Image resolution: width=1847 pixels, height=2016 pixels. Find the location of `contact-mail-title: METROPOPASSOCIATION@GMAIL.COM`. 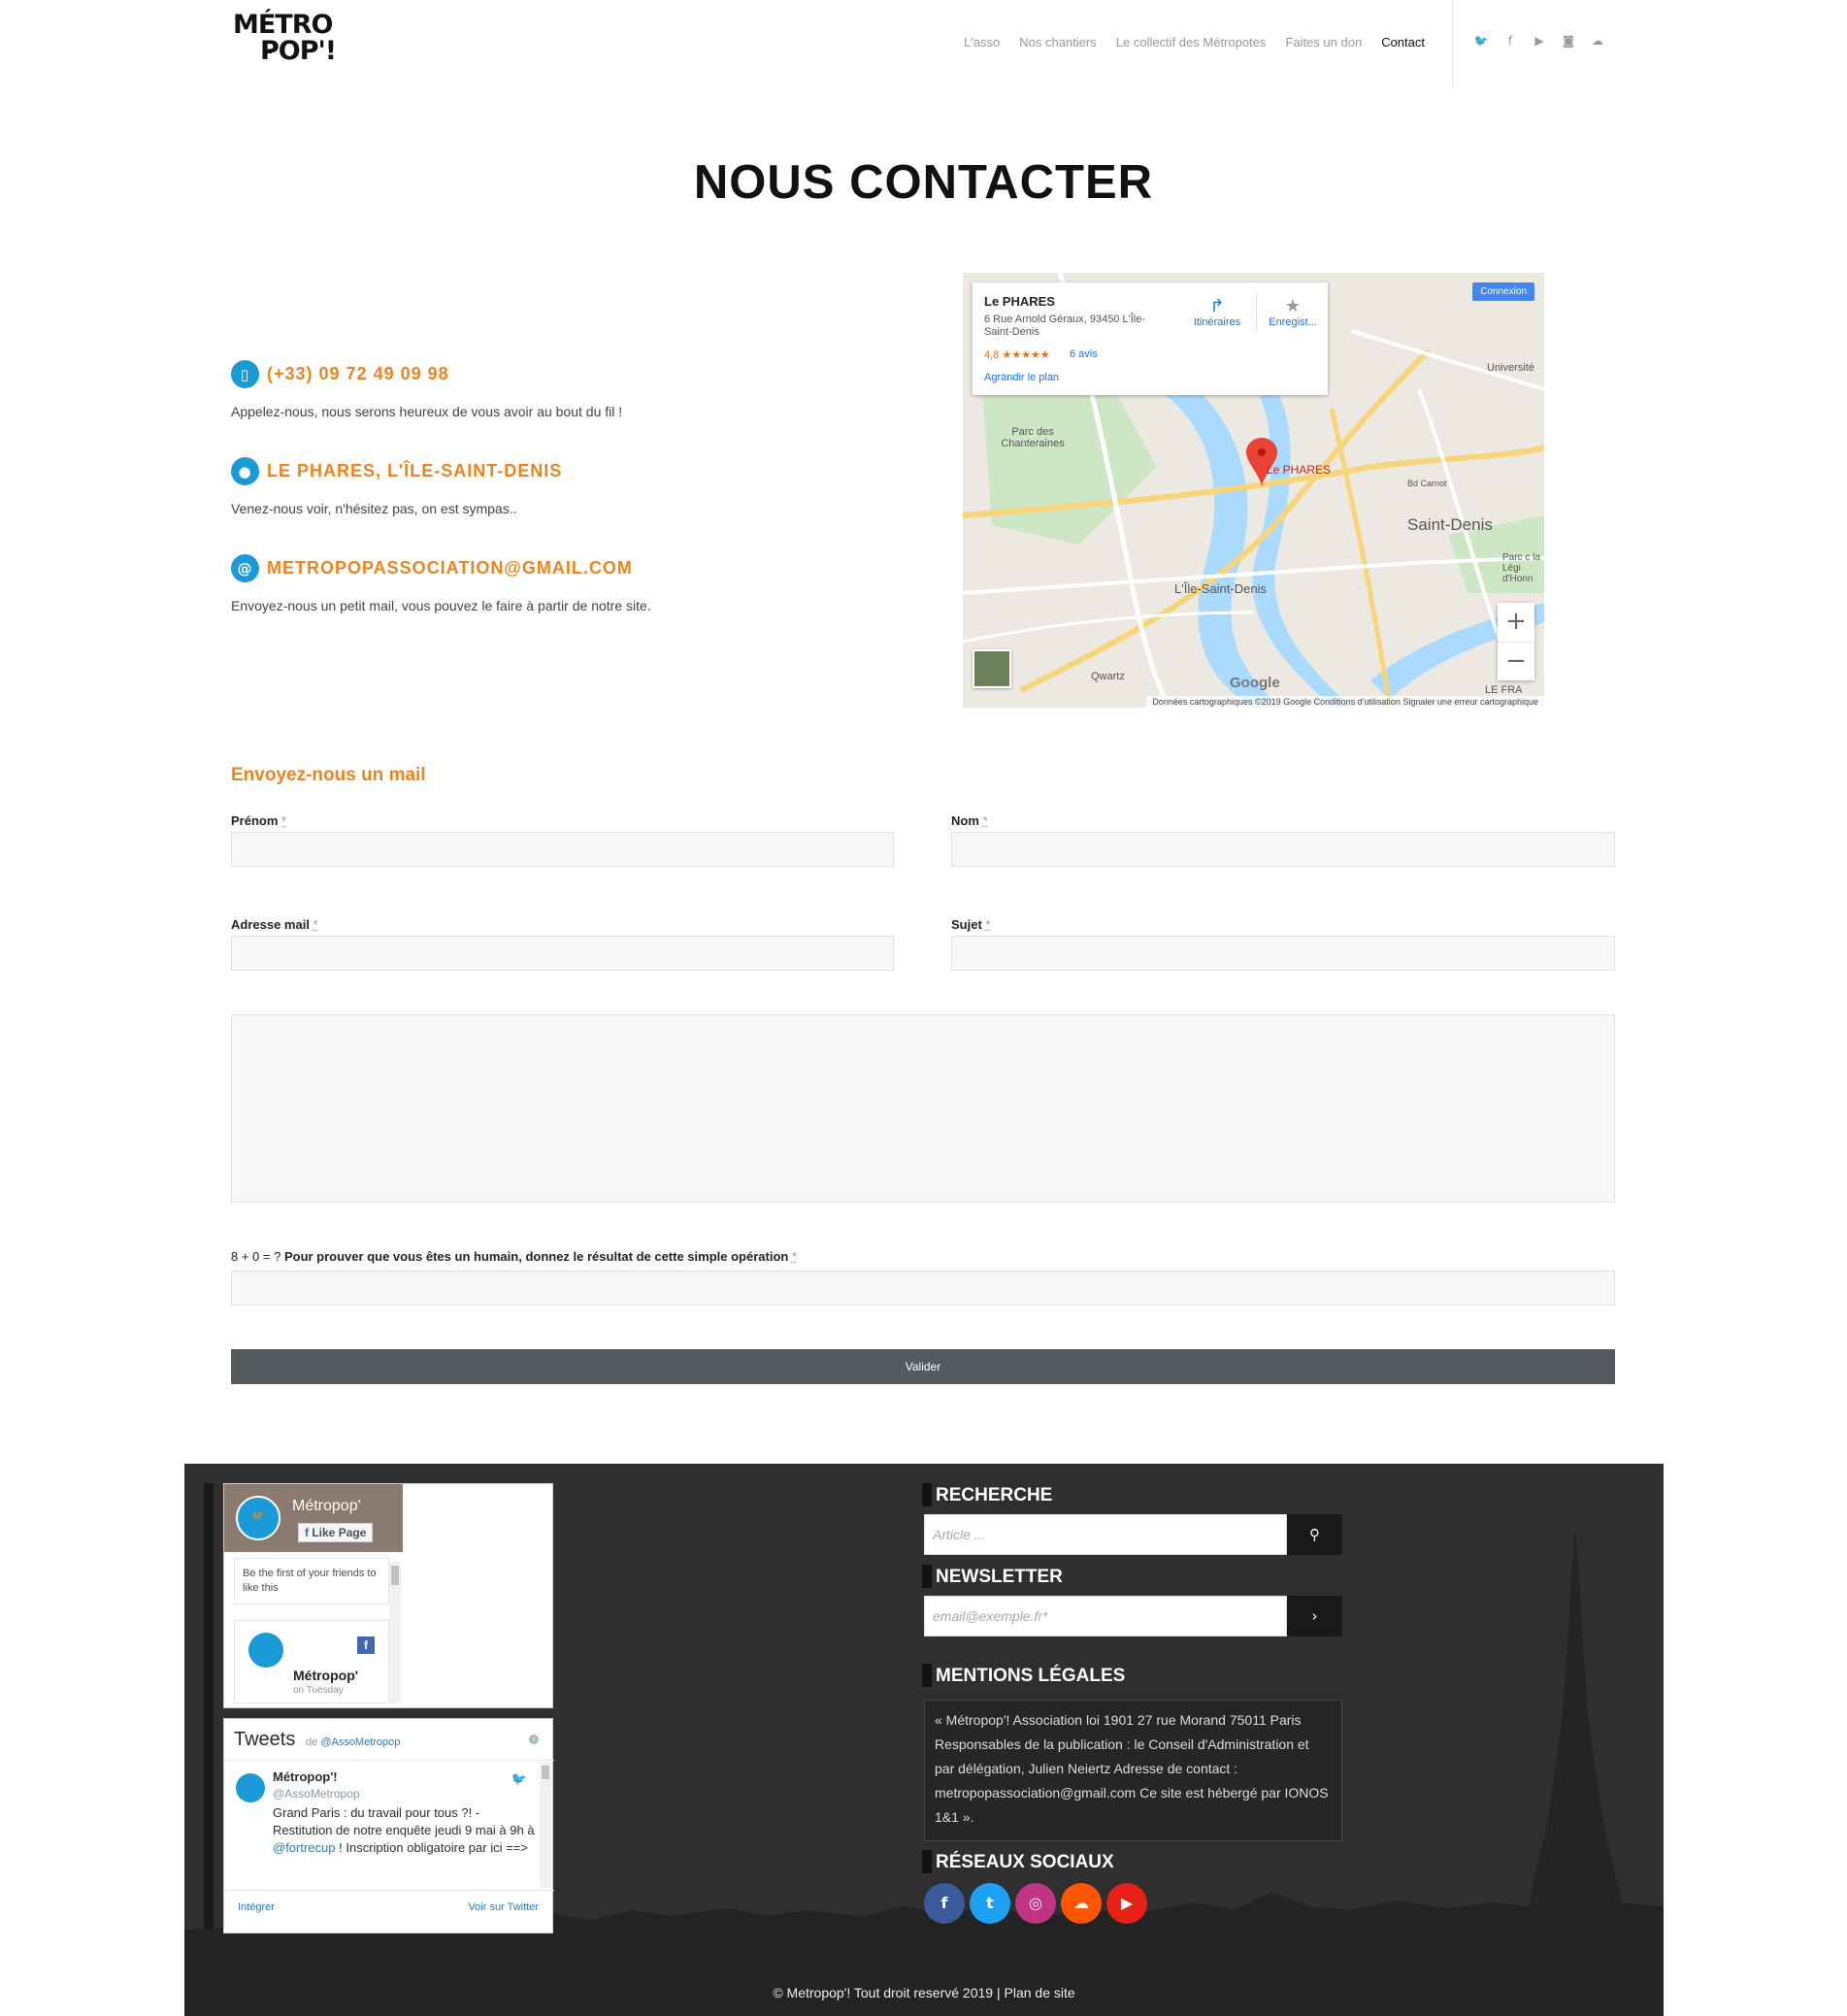

contact-mail-title: METROPOPASSOCIATION@GMAIL.COM is located at coordinates (450, 568).